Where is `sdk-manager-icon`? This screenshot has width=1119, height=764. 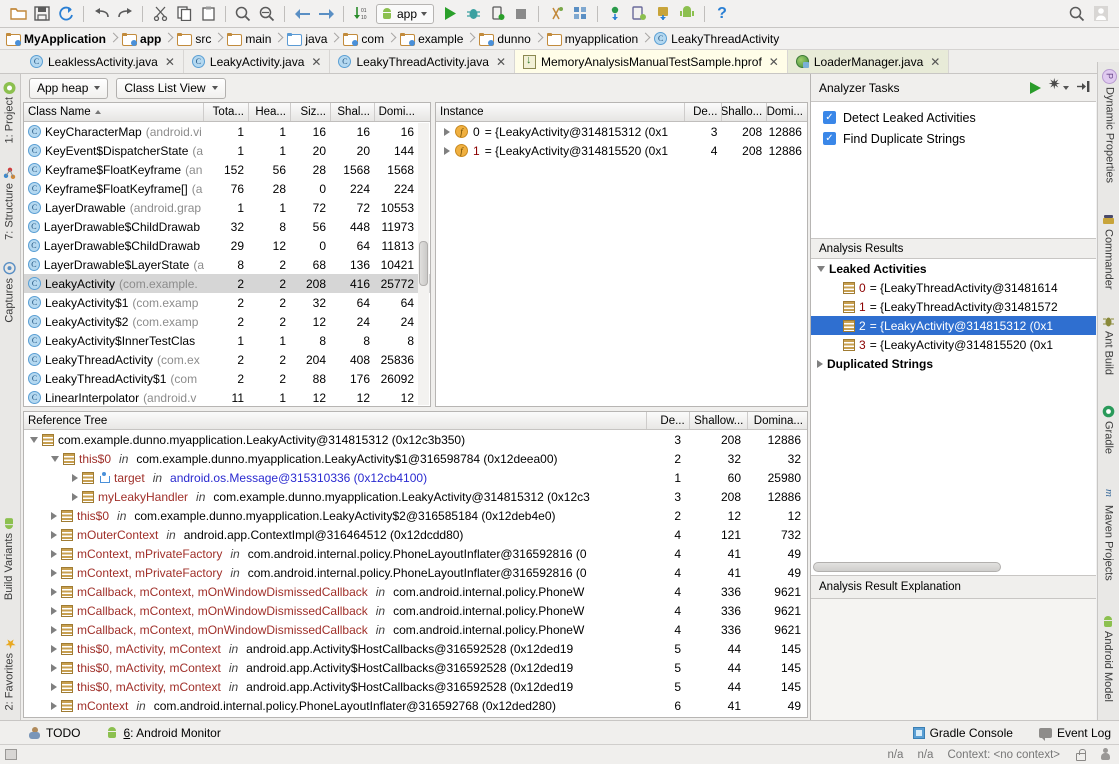 sdk-manager-icon is located at coordinates (556, 14).